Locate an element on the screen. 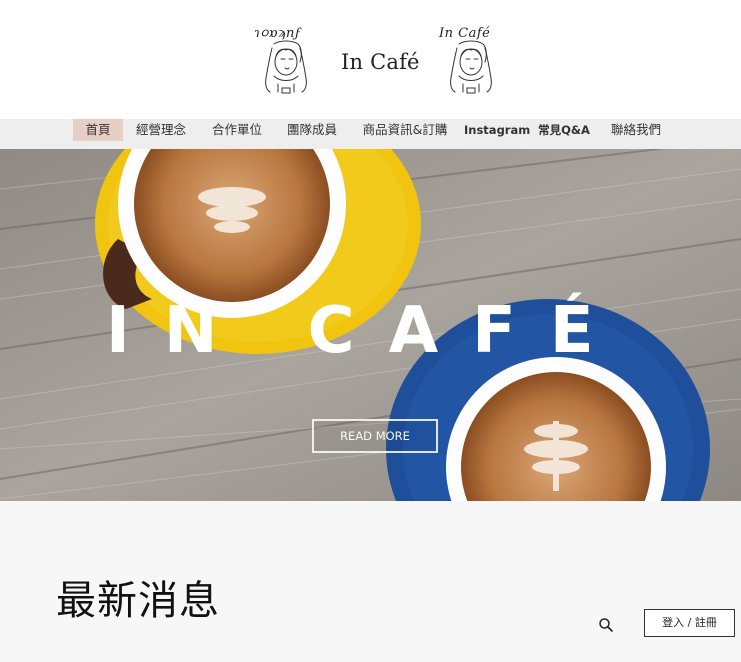 This screenshot has height=662, width=741. nav-item-instagram: Instagram is located at coordinates (497, 130).